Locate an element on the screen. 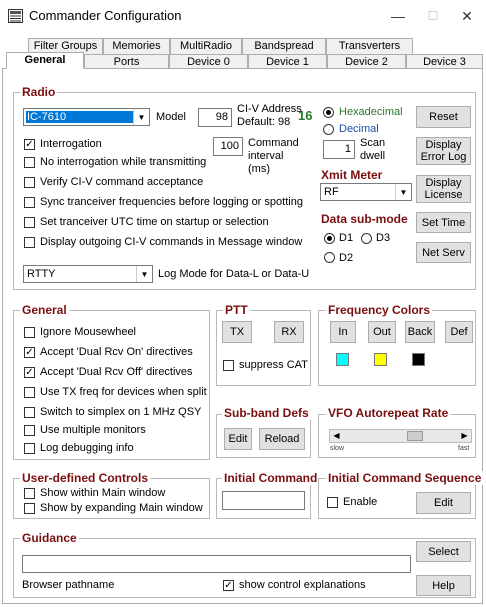 This screenshot has width=486, height=607. interrogation-checkbox: ✓ is located at coordinates (29, 144).